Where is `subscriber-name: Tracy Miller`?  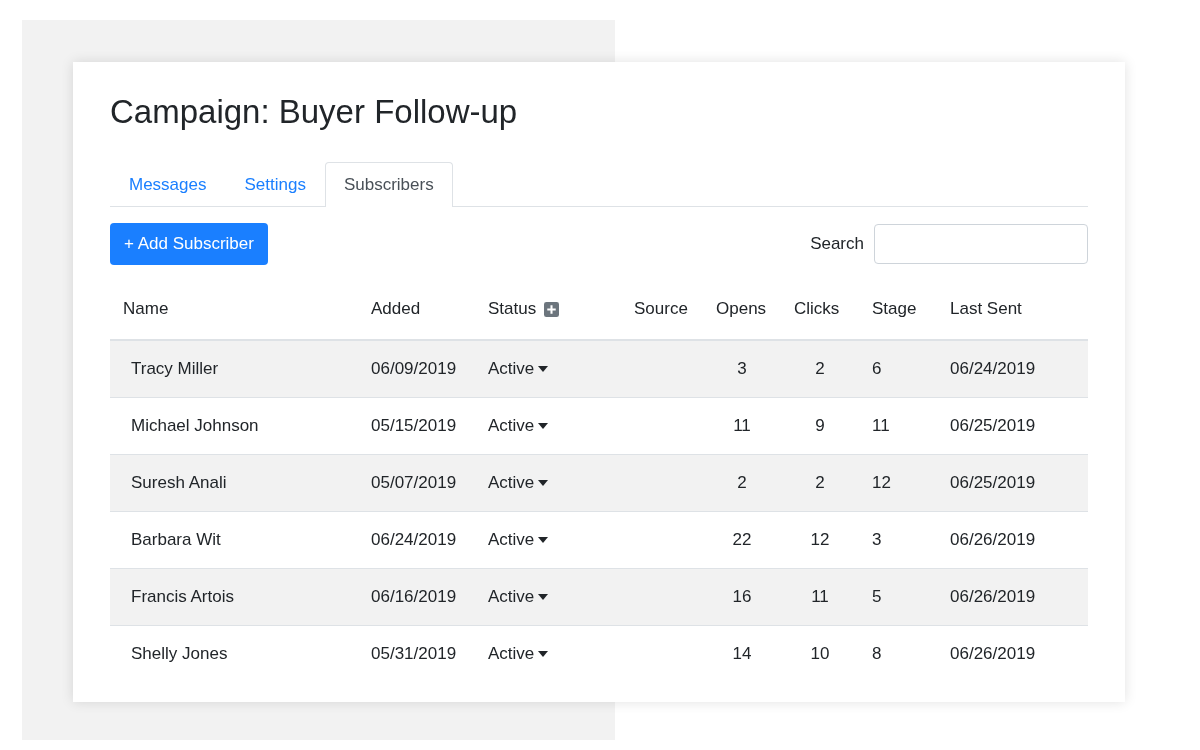
subscriber-name: Tracy Miller is located at coordinates (175, 368).